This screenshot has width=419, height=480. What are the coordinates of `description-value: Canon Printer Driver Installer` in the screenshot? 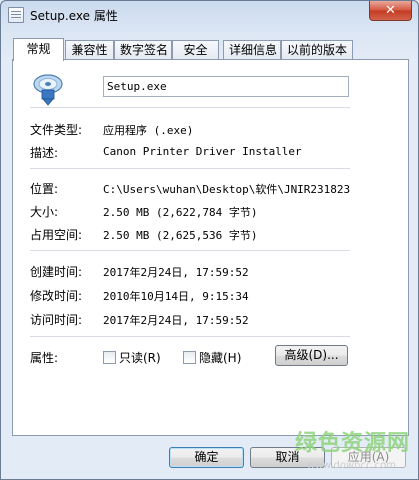 It's located at (202, 151).